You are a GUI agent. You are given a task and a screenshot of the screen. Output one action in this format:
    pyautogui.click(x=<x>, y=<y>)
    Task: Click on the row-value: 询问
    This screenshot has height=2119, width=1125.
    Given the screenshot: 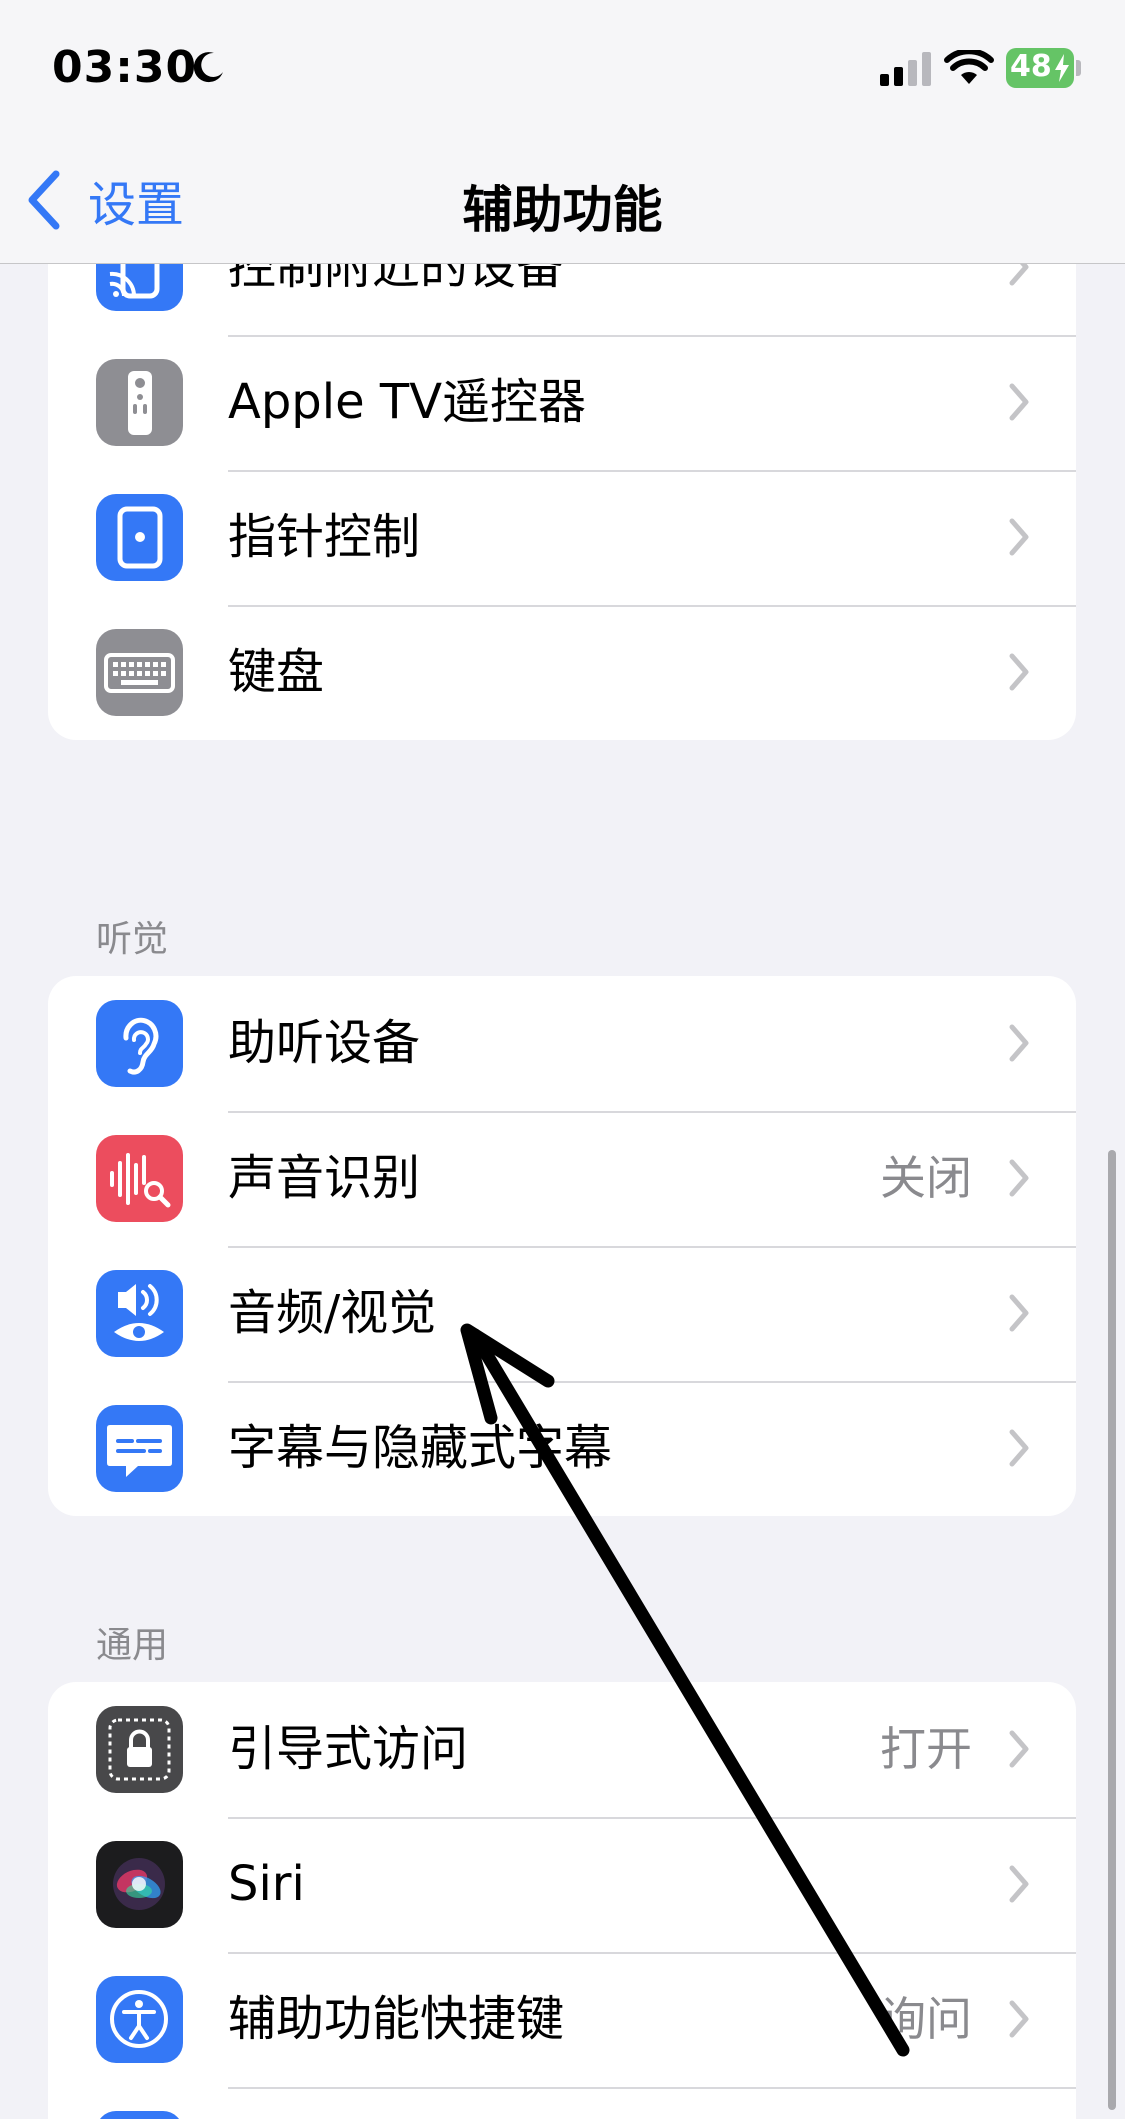 What is the action you would take?
    pyautogui.click(x=926, y=2019)
    